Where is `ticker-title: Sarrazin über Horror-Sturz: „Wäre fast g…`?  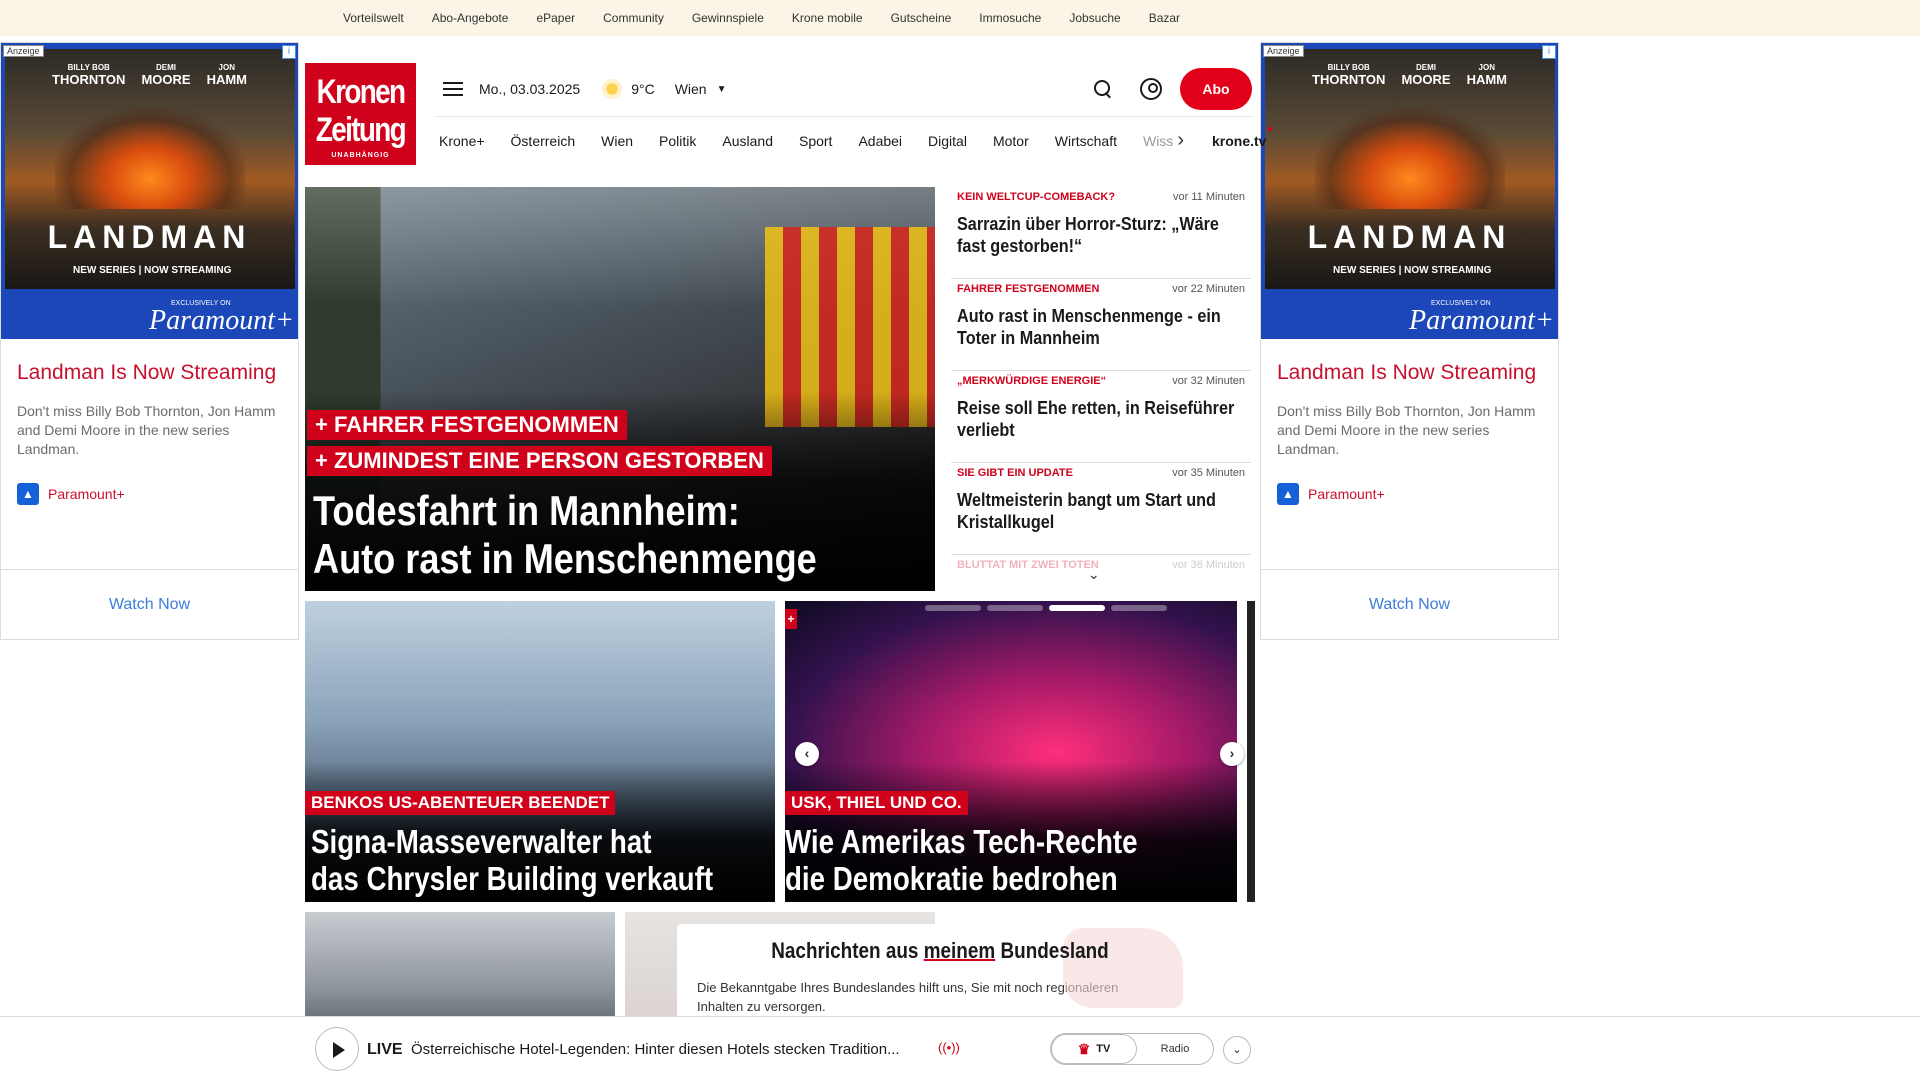
ticker-title: Sarrazin über Horror-Sturz: „Wäre fast g… is located at coordinates (1088, 235).